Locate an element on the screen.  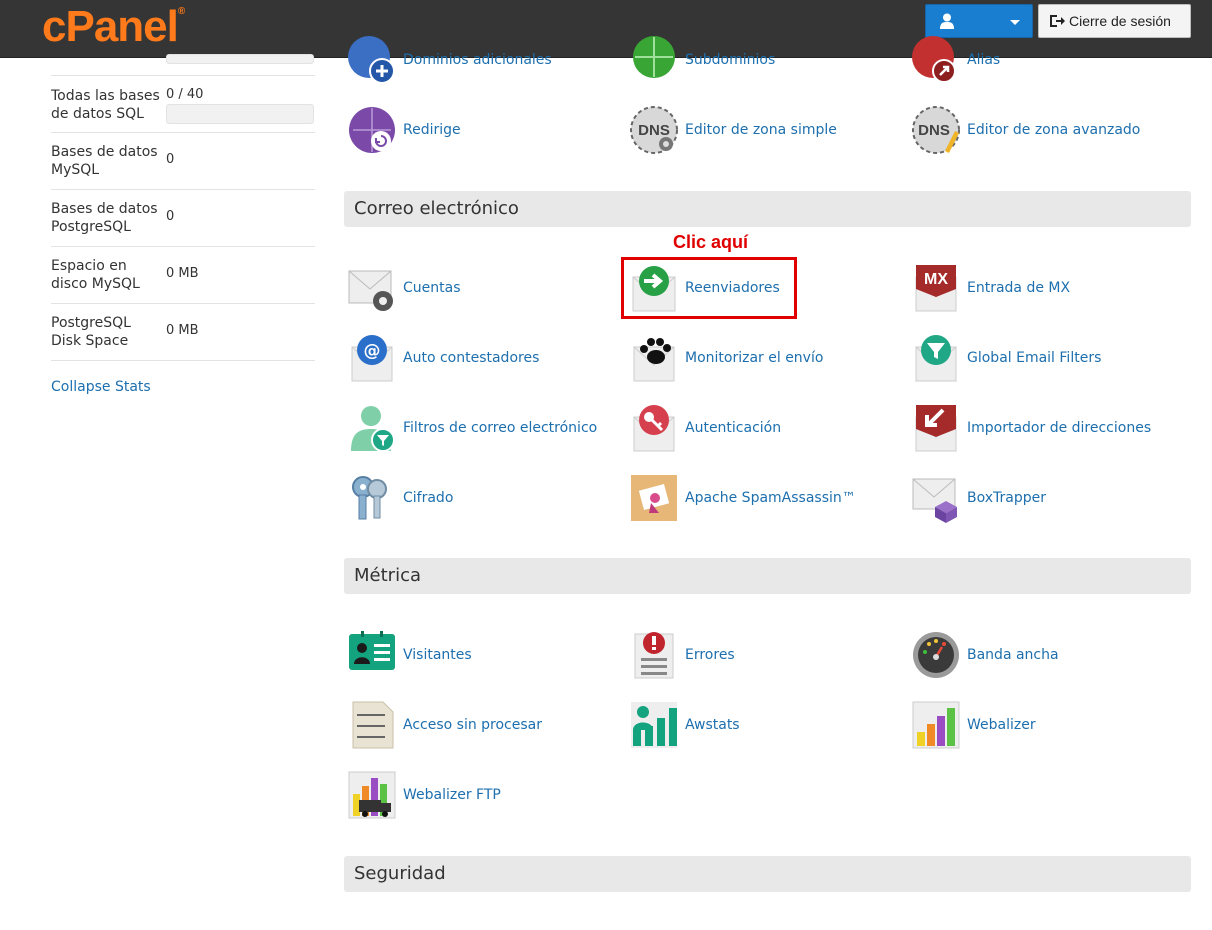
tool-subdomains: Subdominios is located at coordinates (702, 60).